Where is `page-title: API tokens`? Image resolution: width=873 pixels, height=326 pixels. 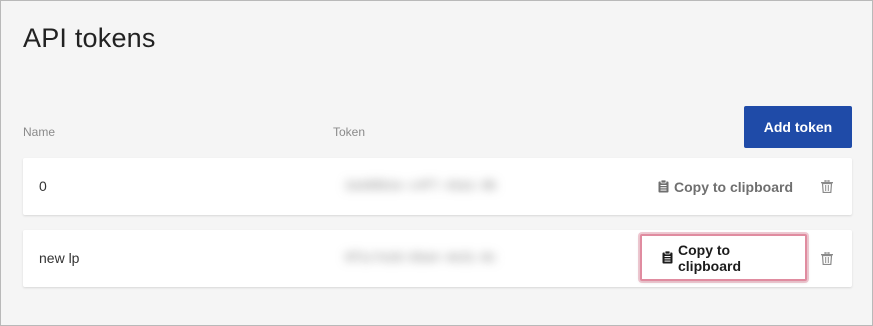 page-title: API tokens is located at coordinates (89, 38).